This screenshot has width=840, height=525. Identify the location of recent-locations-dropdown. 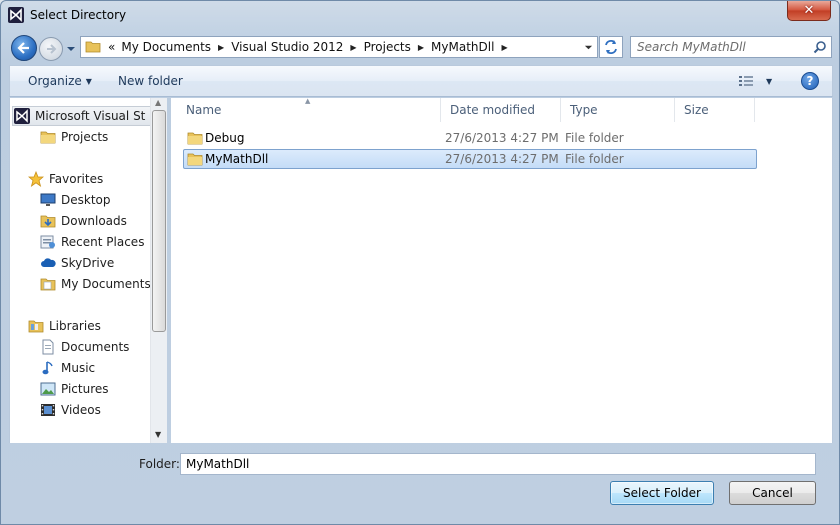
(71, 48).